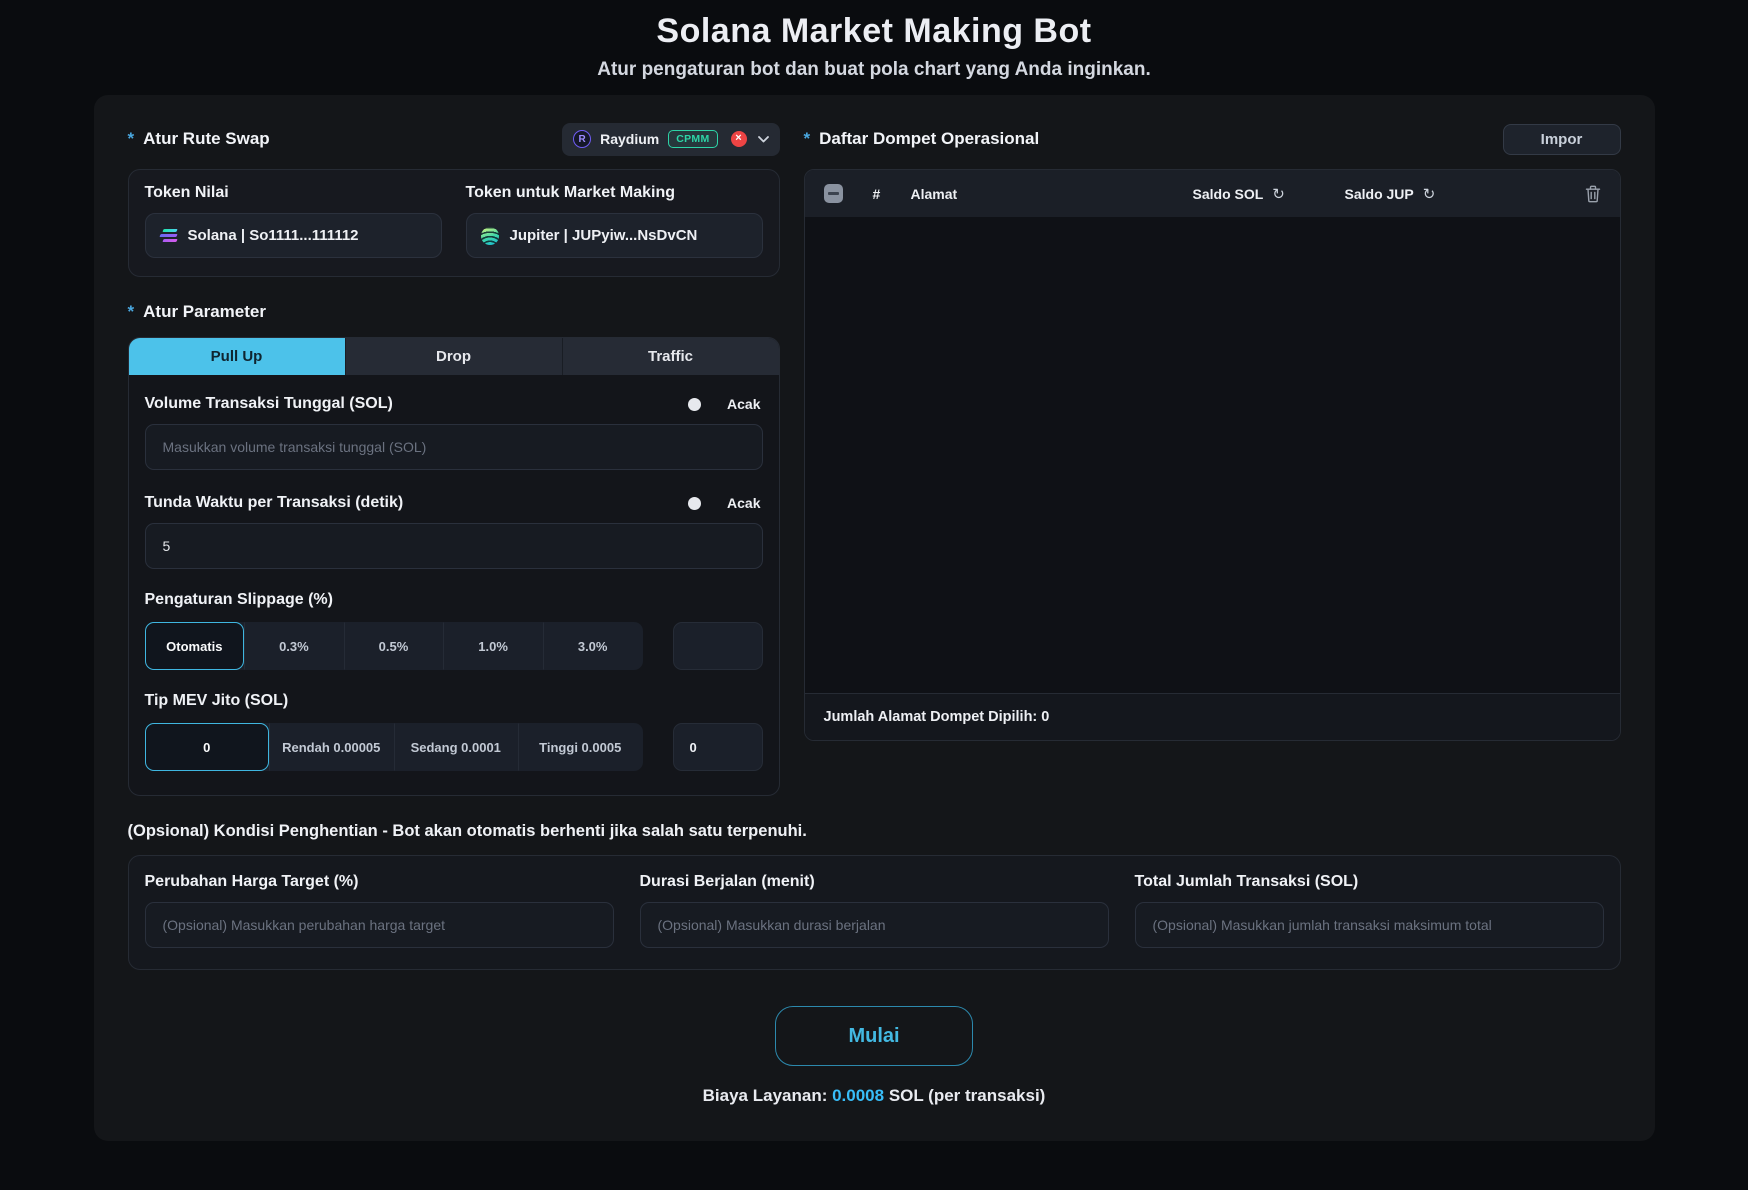 The image size is (1748, 1190). Describe the element at coordinates (204, 311) in the screenshot. I see `parameters-title: Atur Parameter` at that location.